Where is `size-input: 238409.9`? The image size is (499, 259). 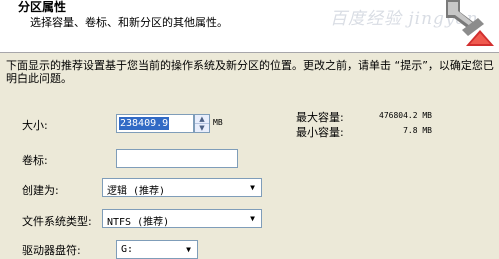
size-input: 238409.9 is located at coordinates (155, 123).